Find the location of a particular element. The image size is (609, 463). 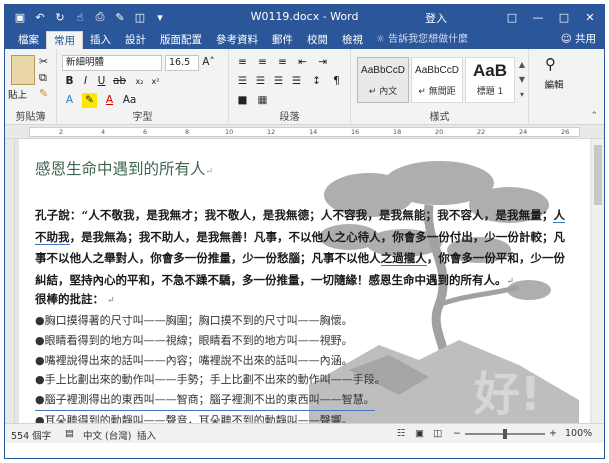

strikethrough-icon: ab is located at coordinates (119, 81).